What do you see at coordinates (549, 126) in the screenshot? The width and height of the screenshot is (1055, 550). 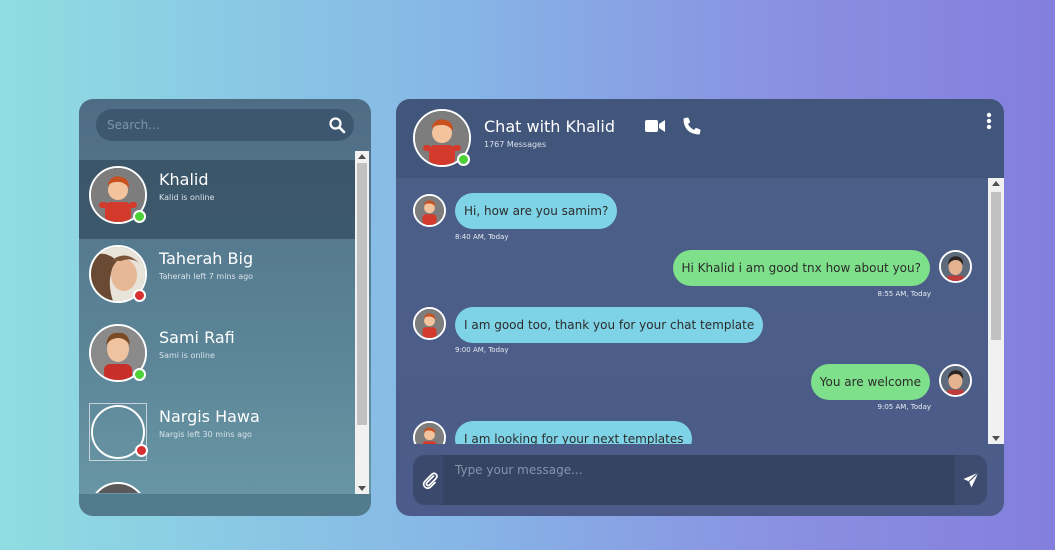 I see `chat-title: Chat with Khalid` at bounding box center [549, 126].